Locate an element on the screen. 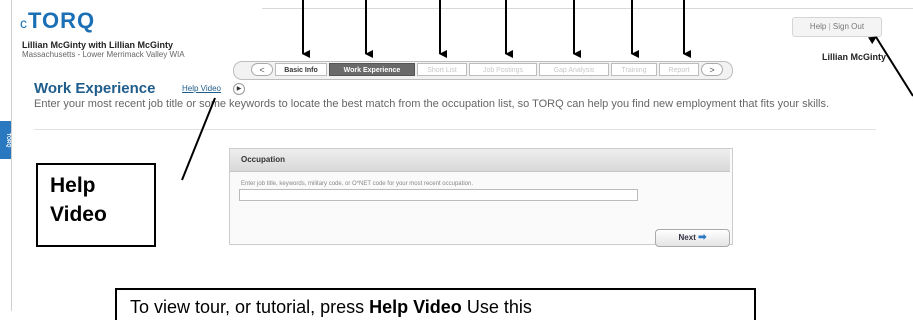  arrow-sign-out is located at coordinates (890, 66).